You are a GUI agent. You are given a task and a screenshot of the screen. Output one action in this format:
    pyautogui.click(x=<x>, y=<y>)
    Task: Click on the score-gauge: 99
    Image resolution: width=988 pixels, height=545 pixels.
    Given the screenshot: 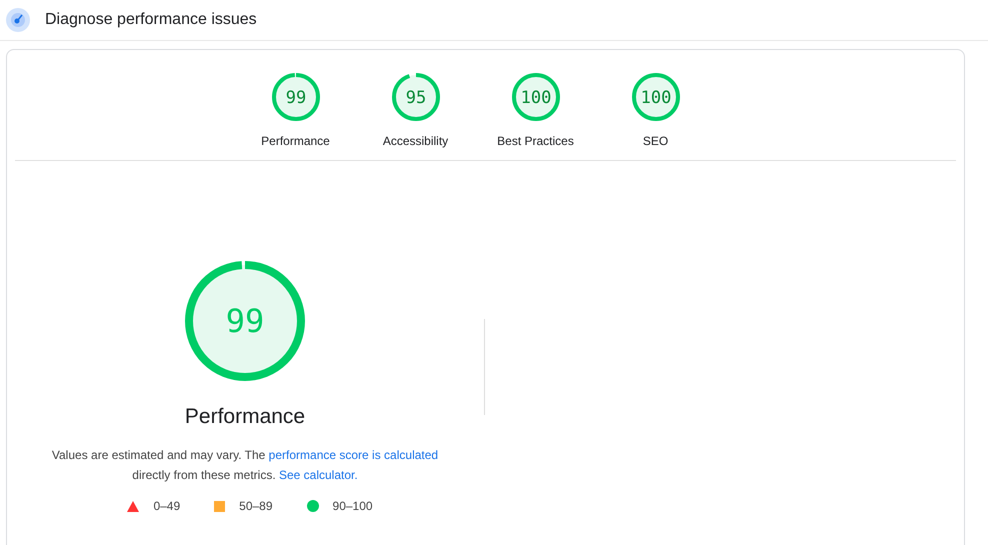 What is the action you would take?
    pyautogui.click(x=295, y=97)
    